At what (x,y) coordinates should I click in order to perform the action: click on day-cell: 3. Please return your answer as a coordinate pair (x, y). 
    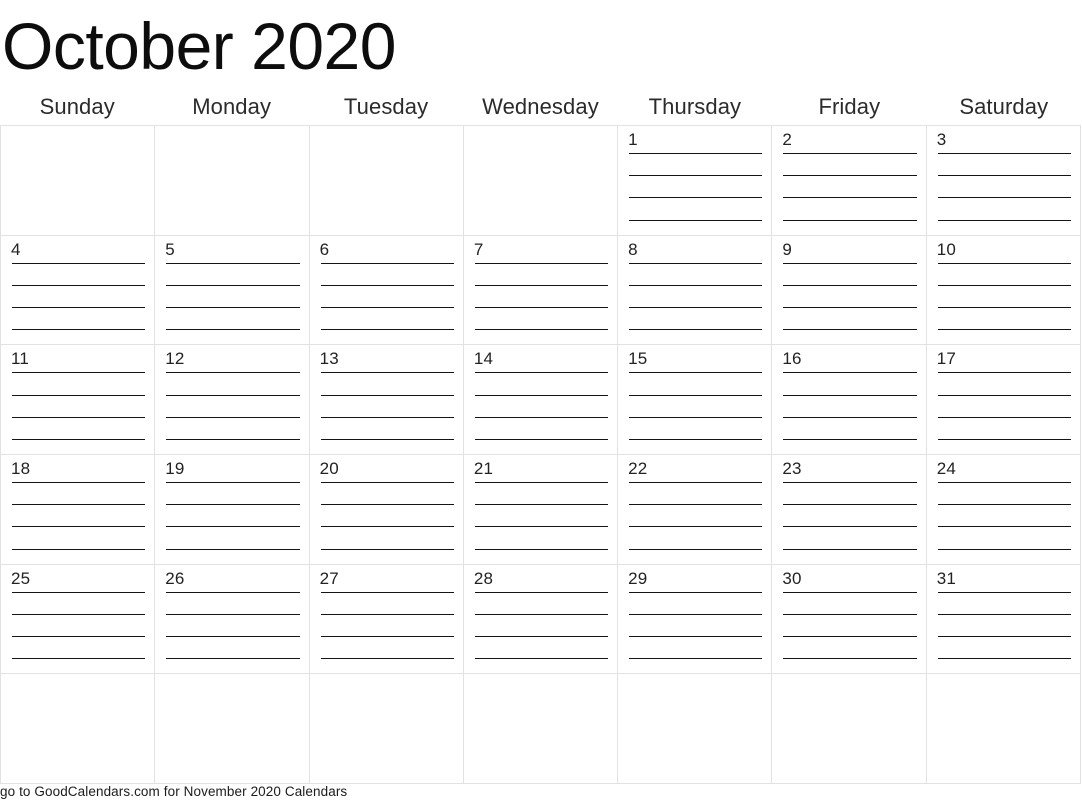
    Looking at the image, I should click on (1003, 181).